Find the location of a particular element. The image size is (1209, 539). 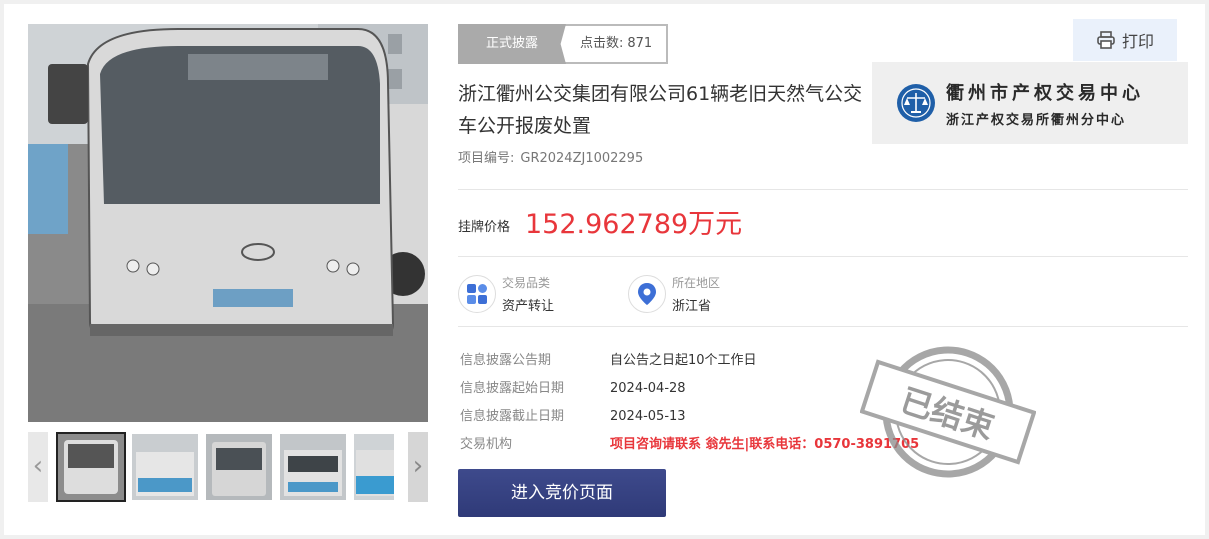

project-number: 项目编号: GR2024ZJ1002295 is located at coordinates (550, 156).